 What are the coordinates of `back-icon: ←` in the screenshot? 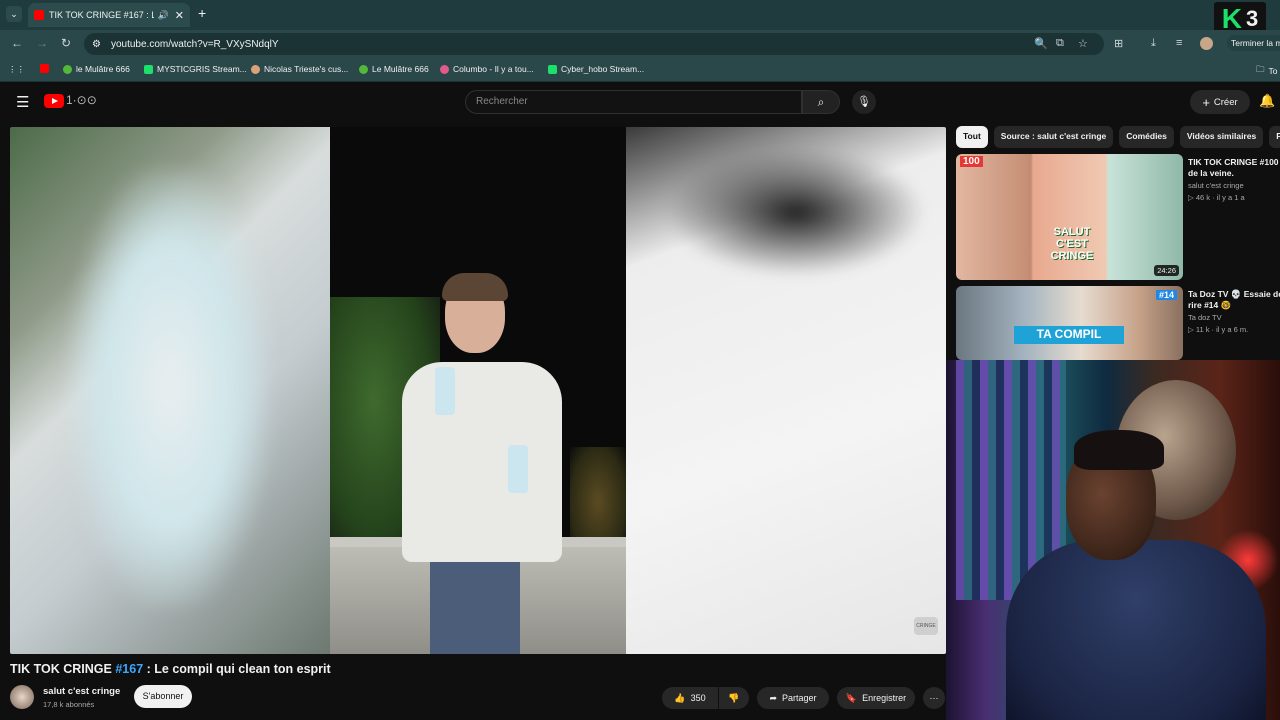 It's located at (17, 43).